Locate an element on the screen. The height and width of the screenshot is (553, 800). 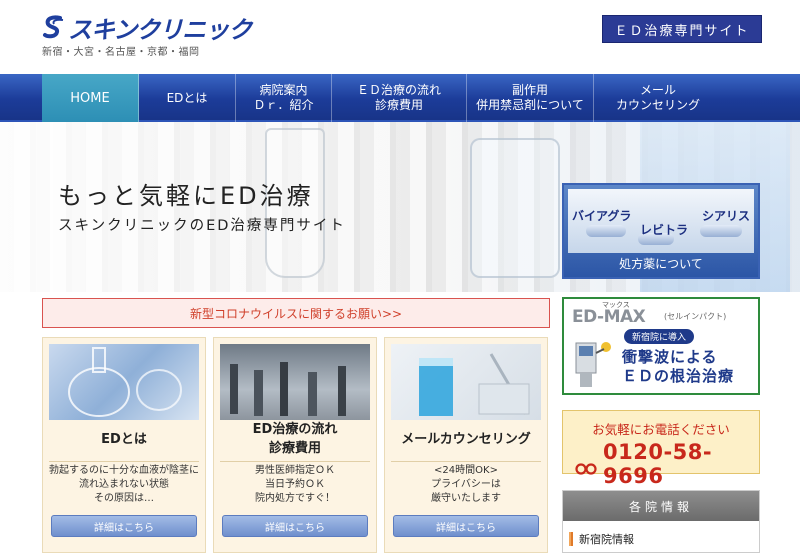
nav-item-hospital-doctor: 病院案内 Ｄｒ．紹介 is located at coordinates (284, 98).